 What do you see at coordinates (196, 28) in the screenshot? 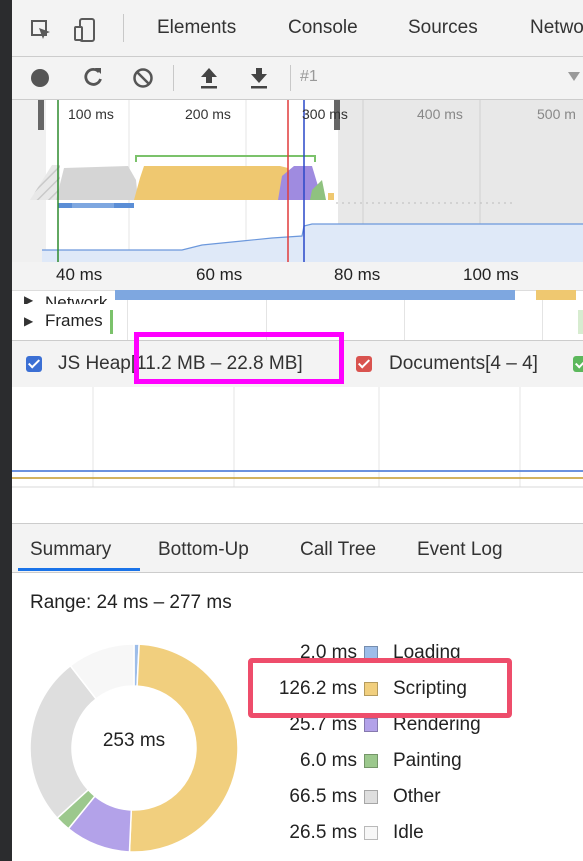
I see `tab-elements: Elements` at bounding box center [196, 28].